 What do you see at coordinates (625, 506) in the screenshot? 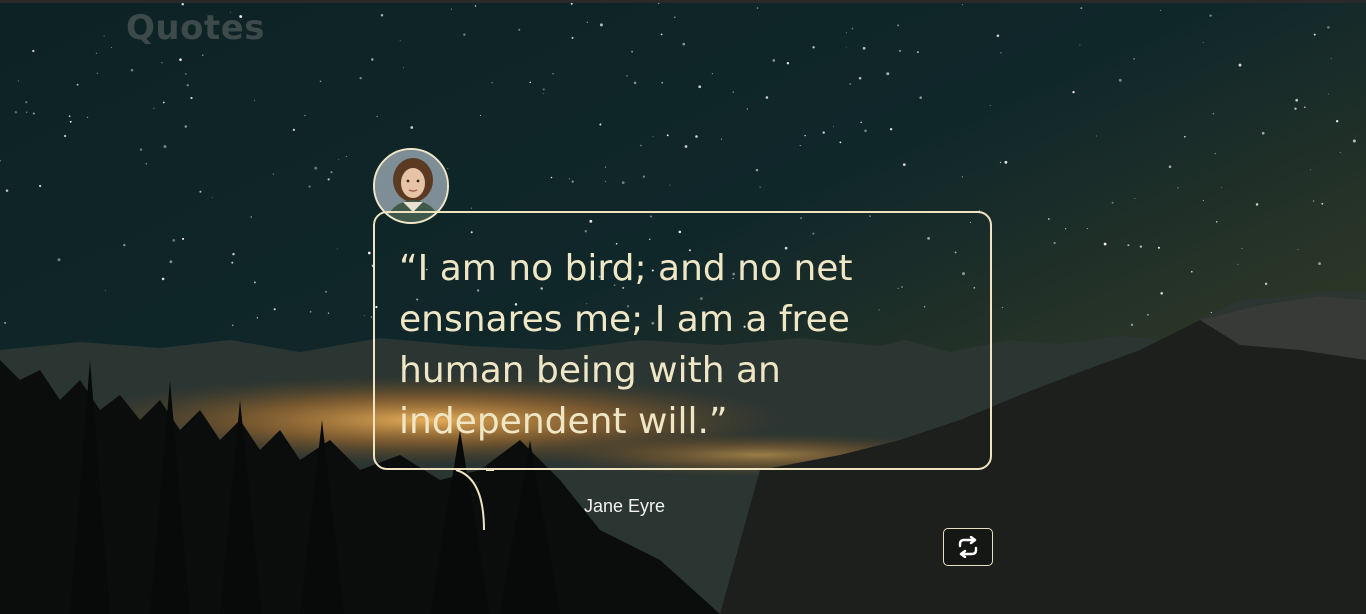
I see `quote-author: Jane Eyre` at bounding box center [625, 506].